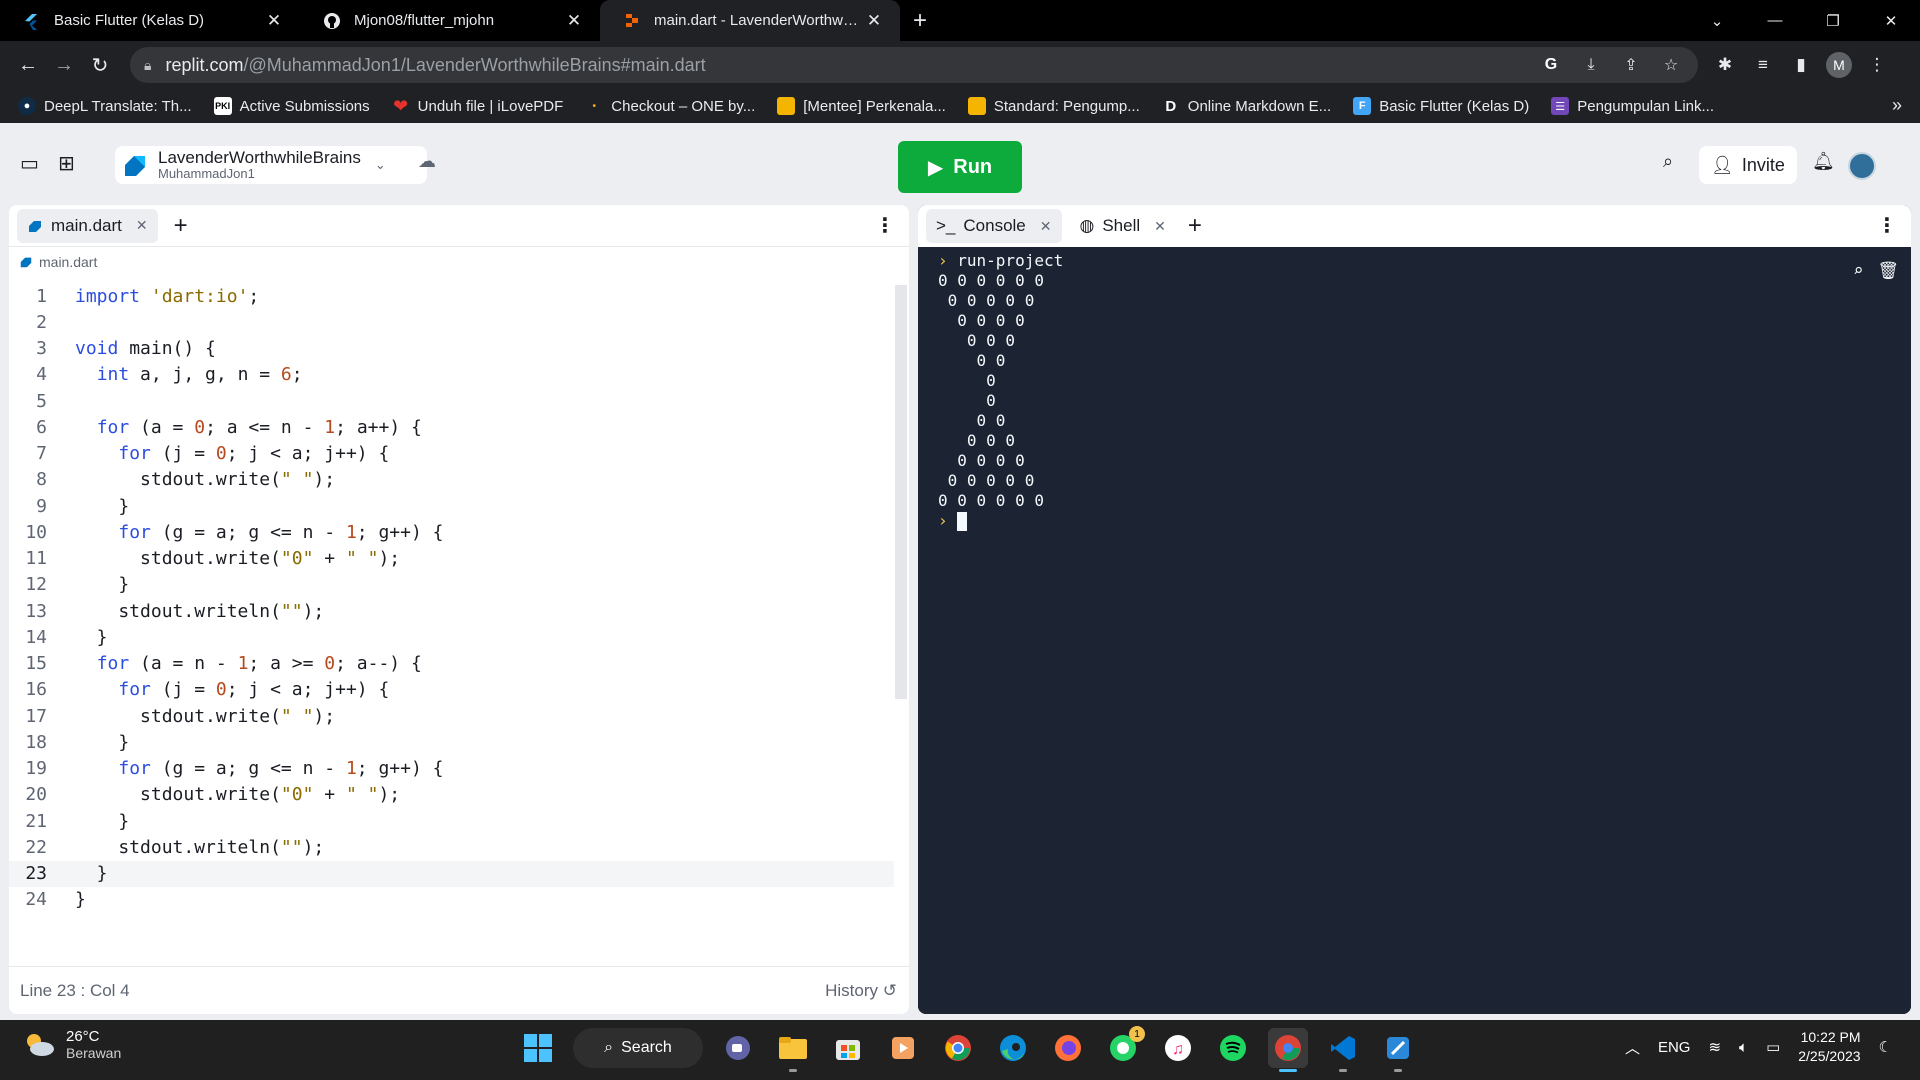 This screenshot has height=1080, width=1920. Describe the element at coordinates (451, 664) in the screenshot. I see `code-line: 15 for (a = n - 1; a >= 0; a--) {` at that location.